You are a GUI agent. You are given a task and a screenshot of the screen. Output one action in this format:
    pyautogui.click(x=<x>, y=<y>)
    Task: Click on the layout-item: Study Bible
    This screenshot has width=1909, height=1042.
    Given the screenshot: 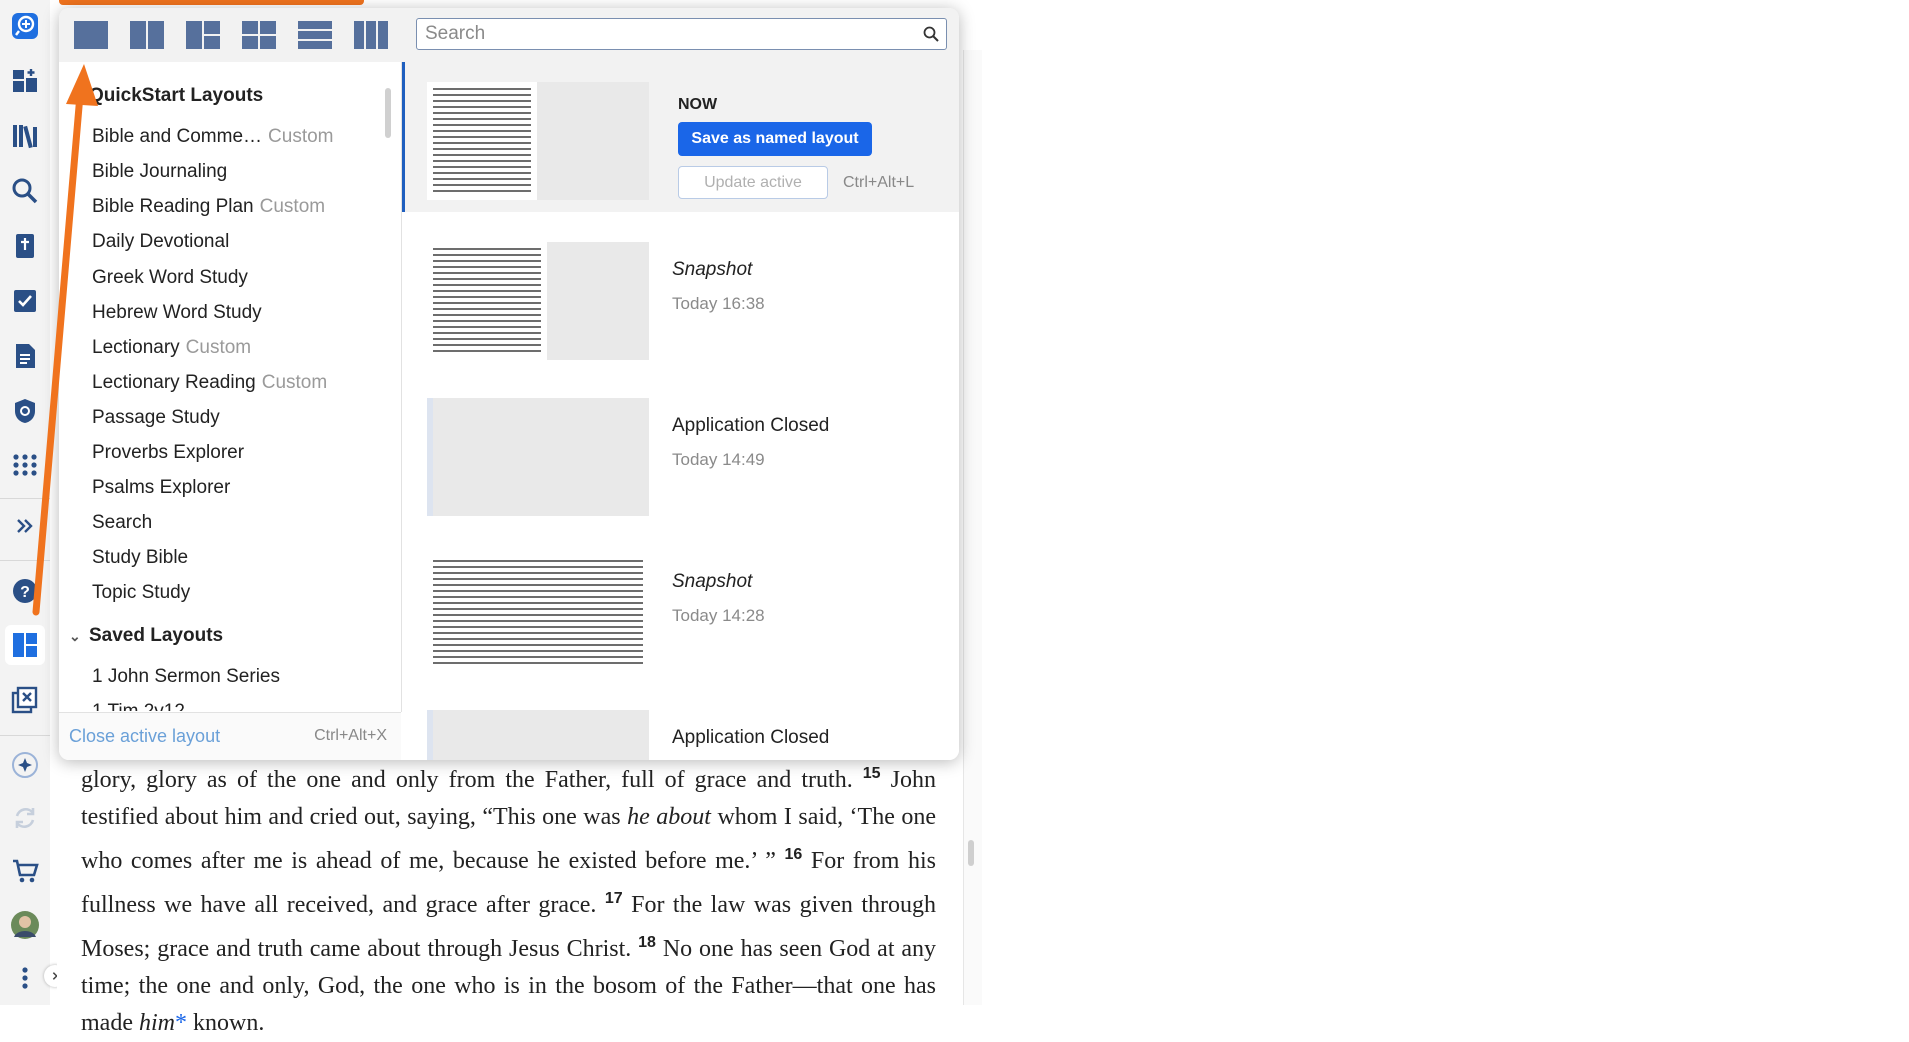 What is the action you would take?
    pyautogui.click(x=143, y=558)
    